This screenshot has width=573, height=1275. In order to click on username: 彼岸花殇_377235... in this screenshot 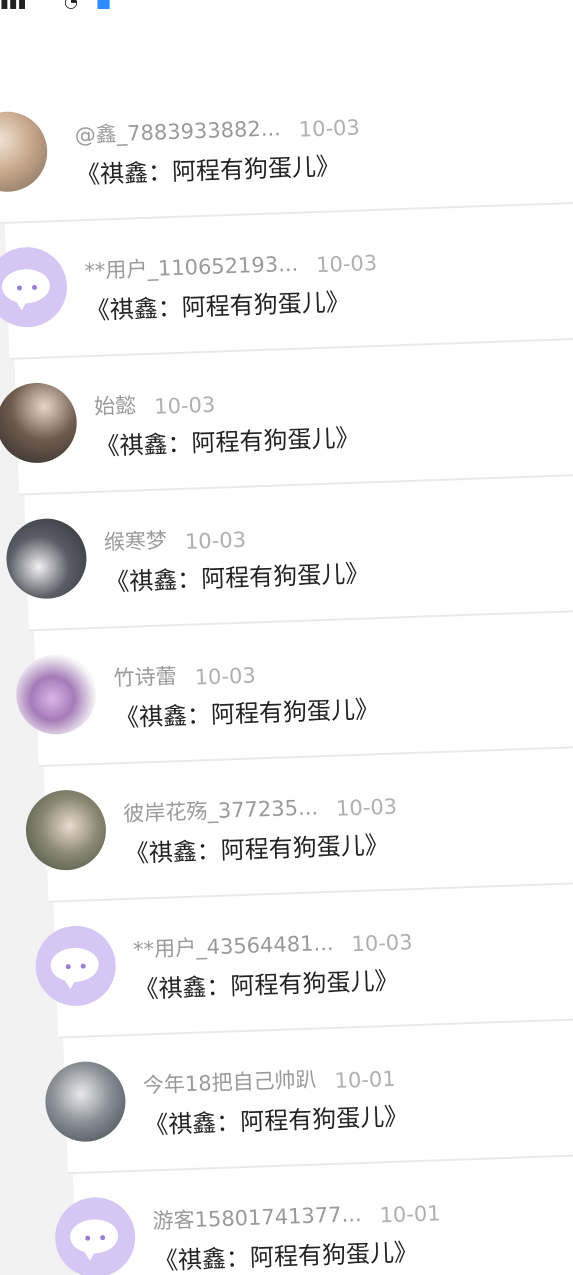, I will do `click(221, 809)`.